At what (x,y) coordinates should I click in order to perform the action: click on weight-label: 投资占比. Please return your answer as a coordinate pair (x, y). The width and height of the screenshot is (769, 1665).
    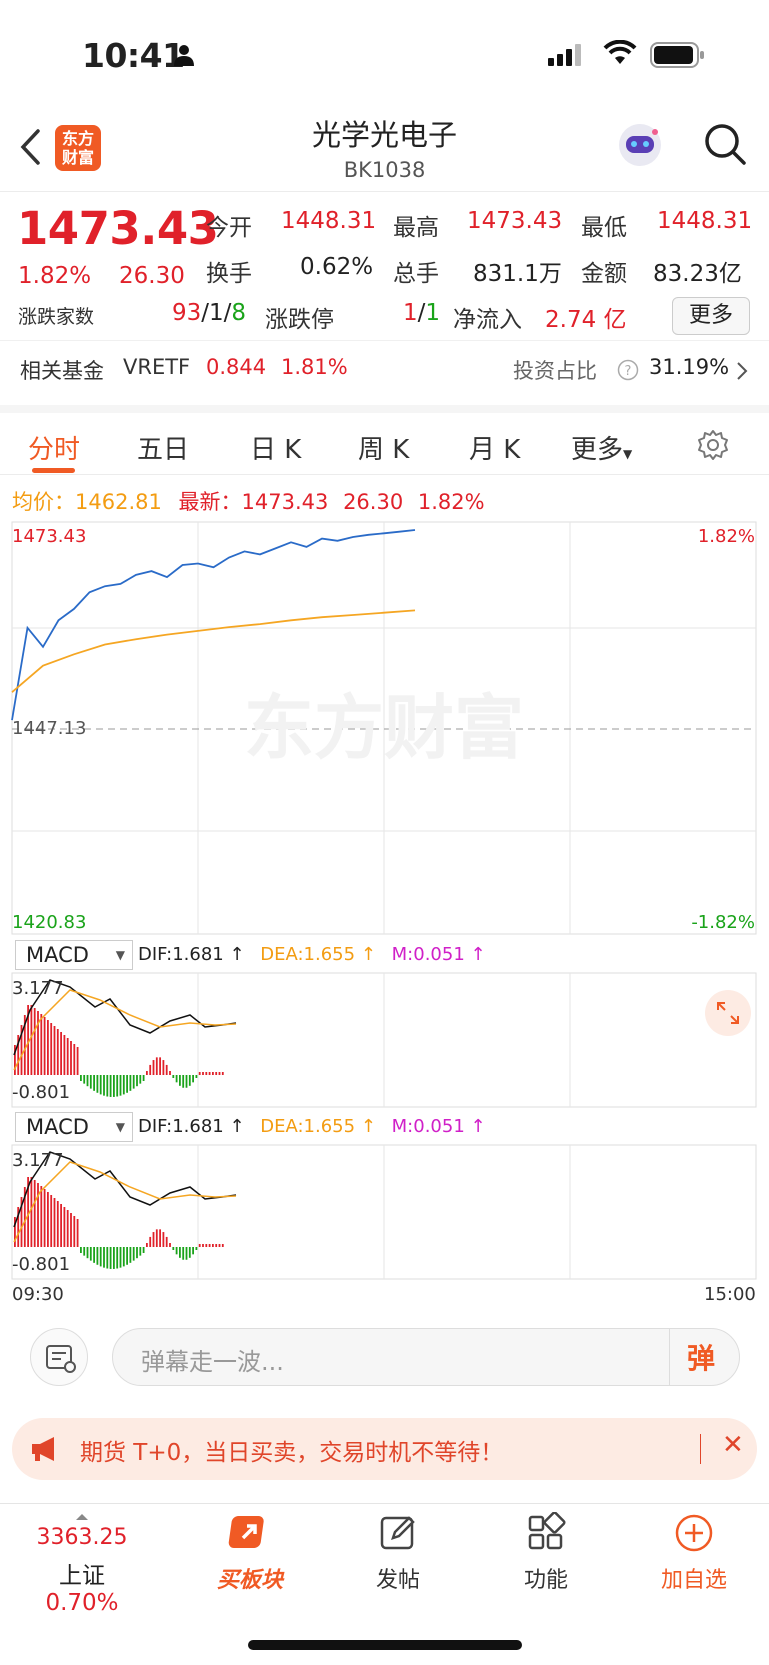
    Looking at the image, I should click on (555, 371).